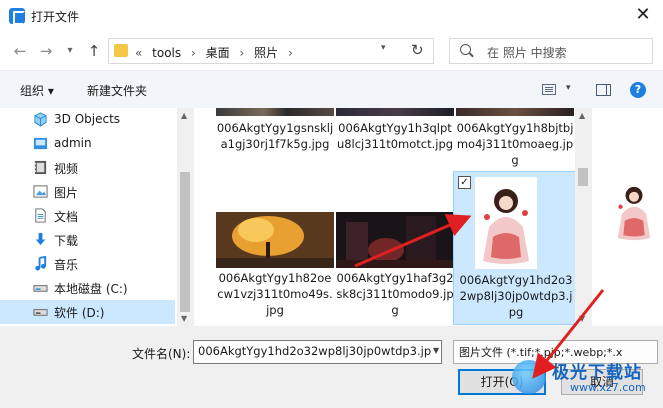  Describe the element at coordinates (121, 50) in the screenshot. I see `folder-icon` at that location.